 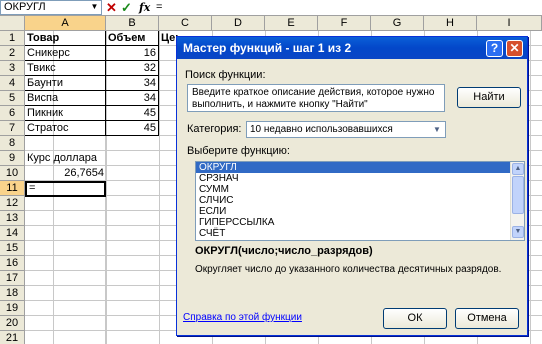 I want to click on row-header: 9, so click(x=12, y=158).